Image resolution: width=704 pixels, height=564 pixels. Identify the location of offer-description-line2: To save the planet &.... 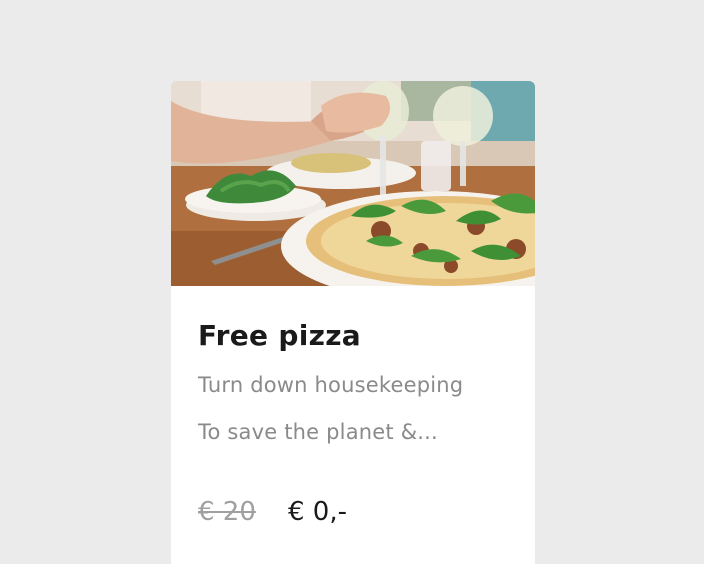
(318, 432).